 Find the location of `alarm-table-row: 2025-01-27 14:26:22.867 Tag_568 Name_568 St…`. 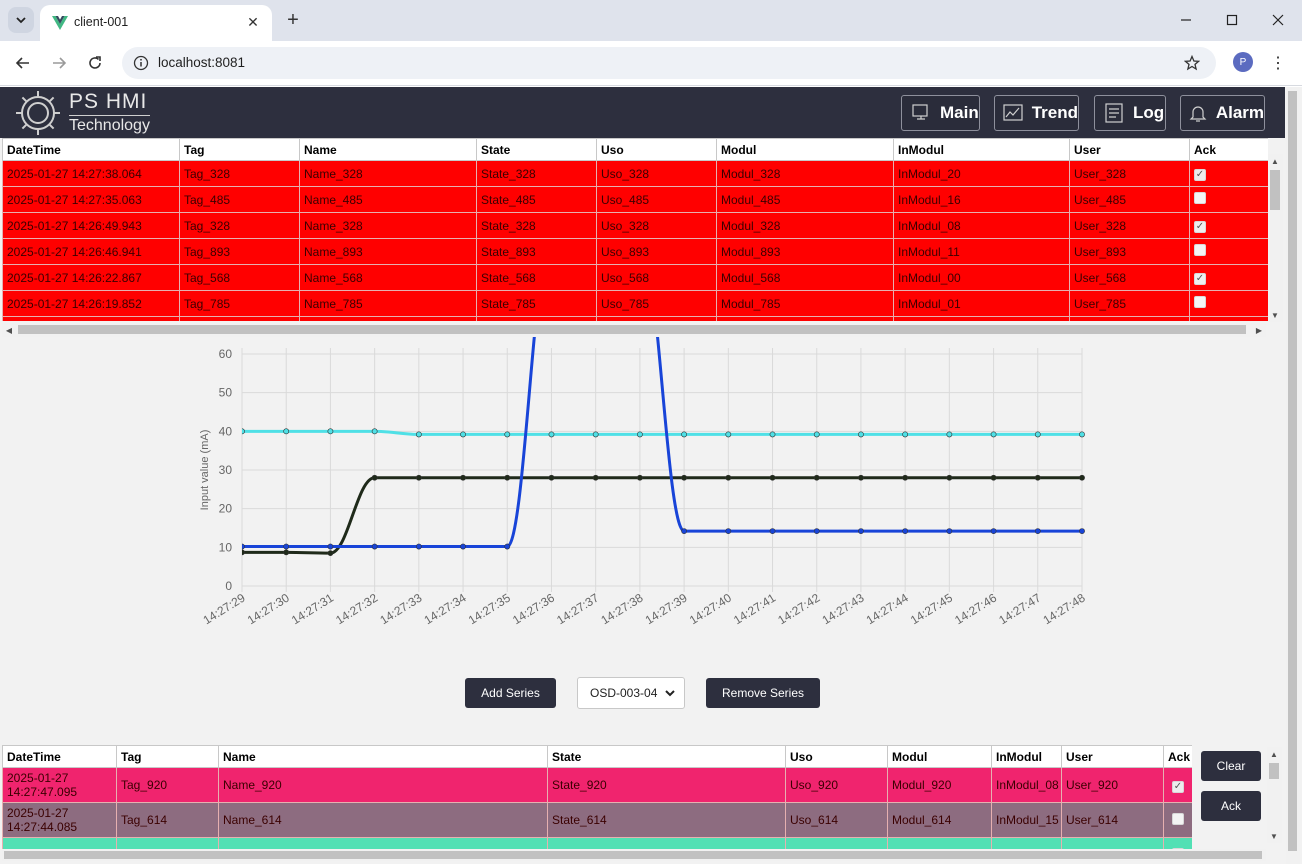

alarm-table-row: 2025-01-27 14:26:22.867 Tag_568 Name_568 St… is located at coordinates (635, 277).